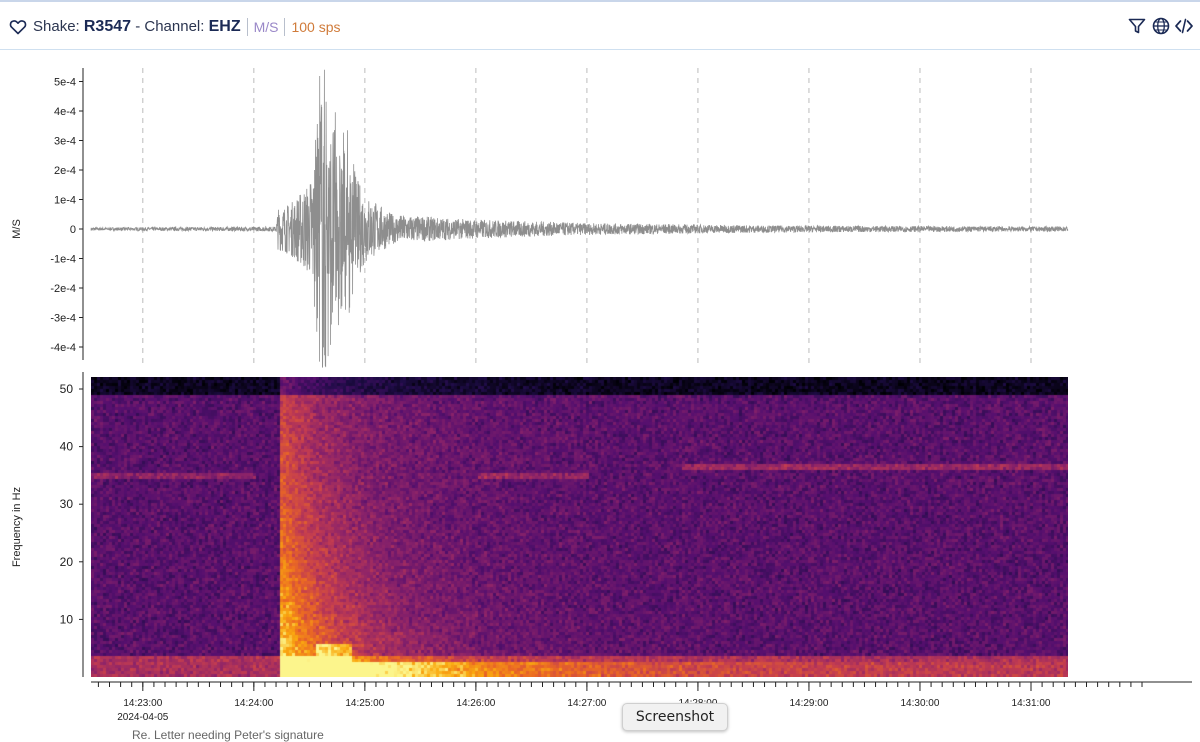 This screenshot has width=1200, height=742. What do you see at coordinates (808, 703) in the screenshot?
I see `time-tick-label: 14:29:00` at bounding box center [808, 703].